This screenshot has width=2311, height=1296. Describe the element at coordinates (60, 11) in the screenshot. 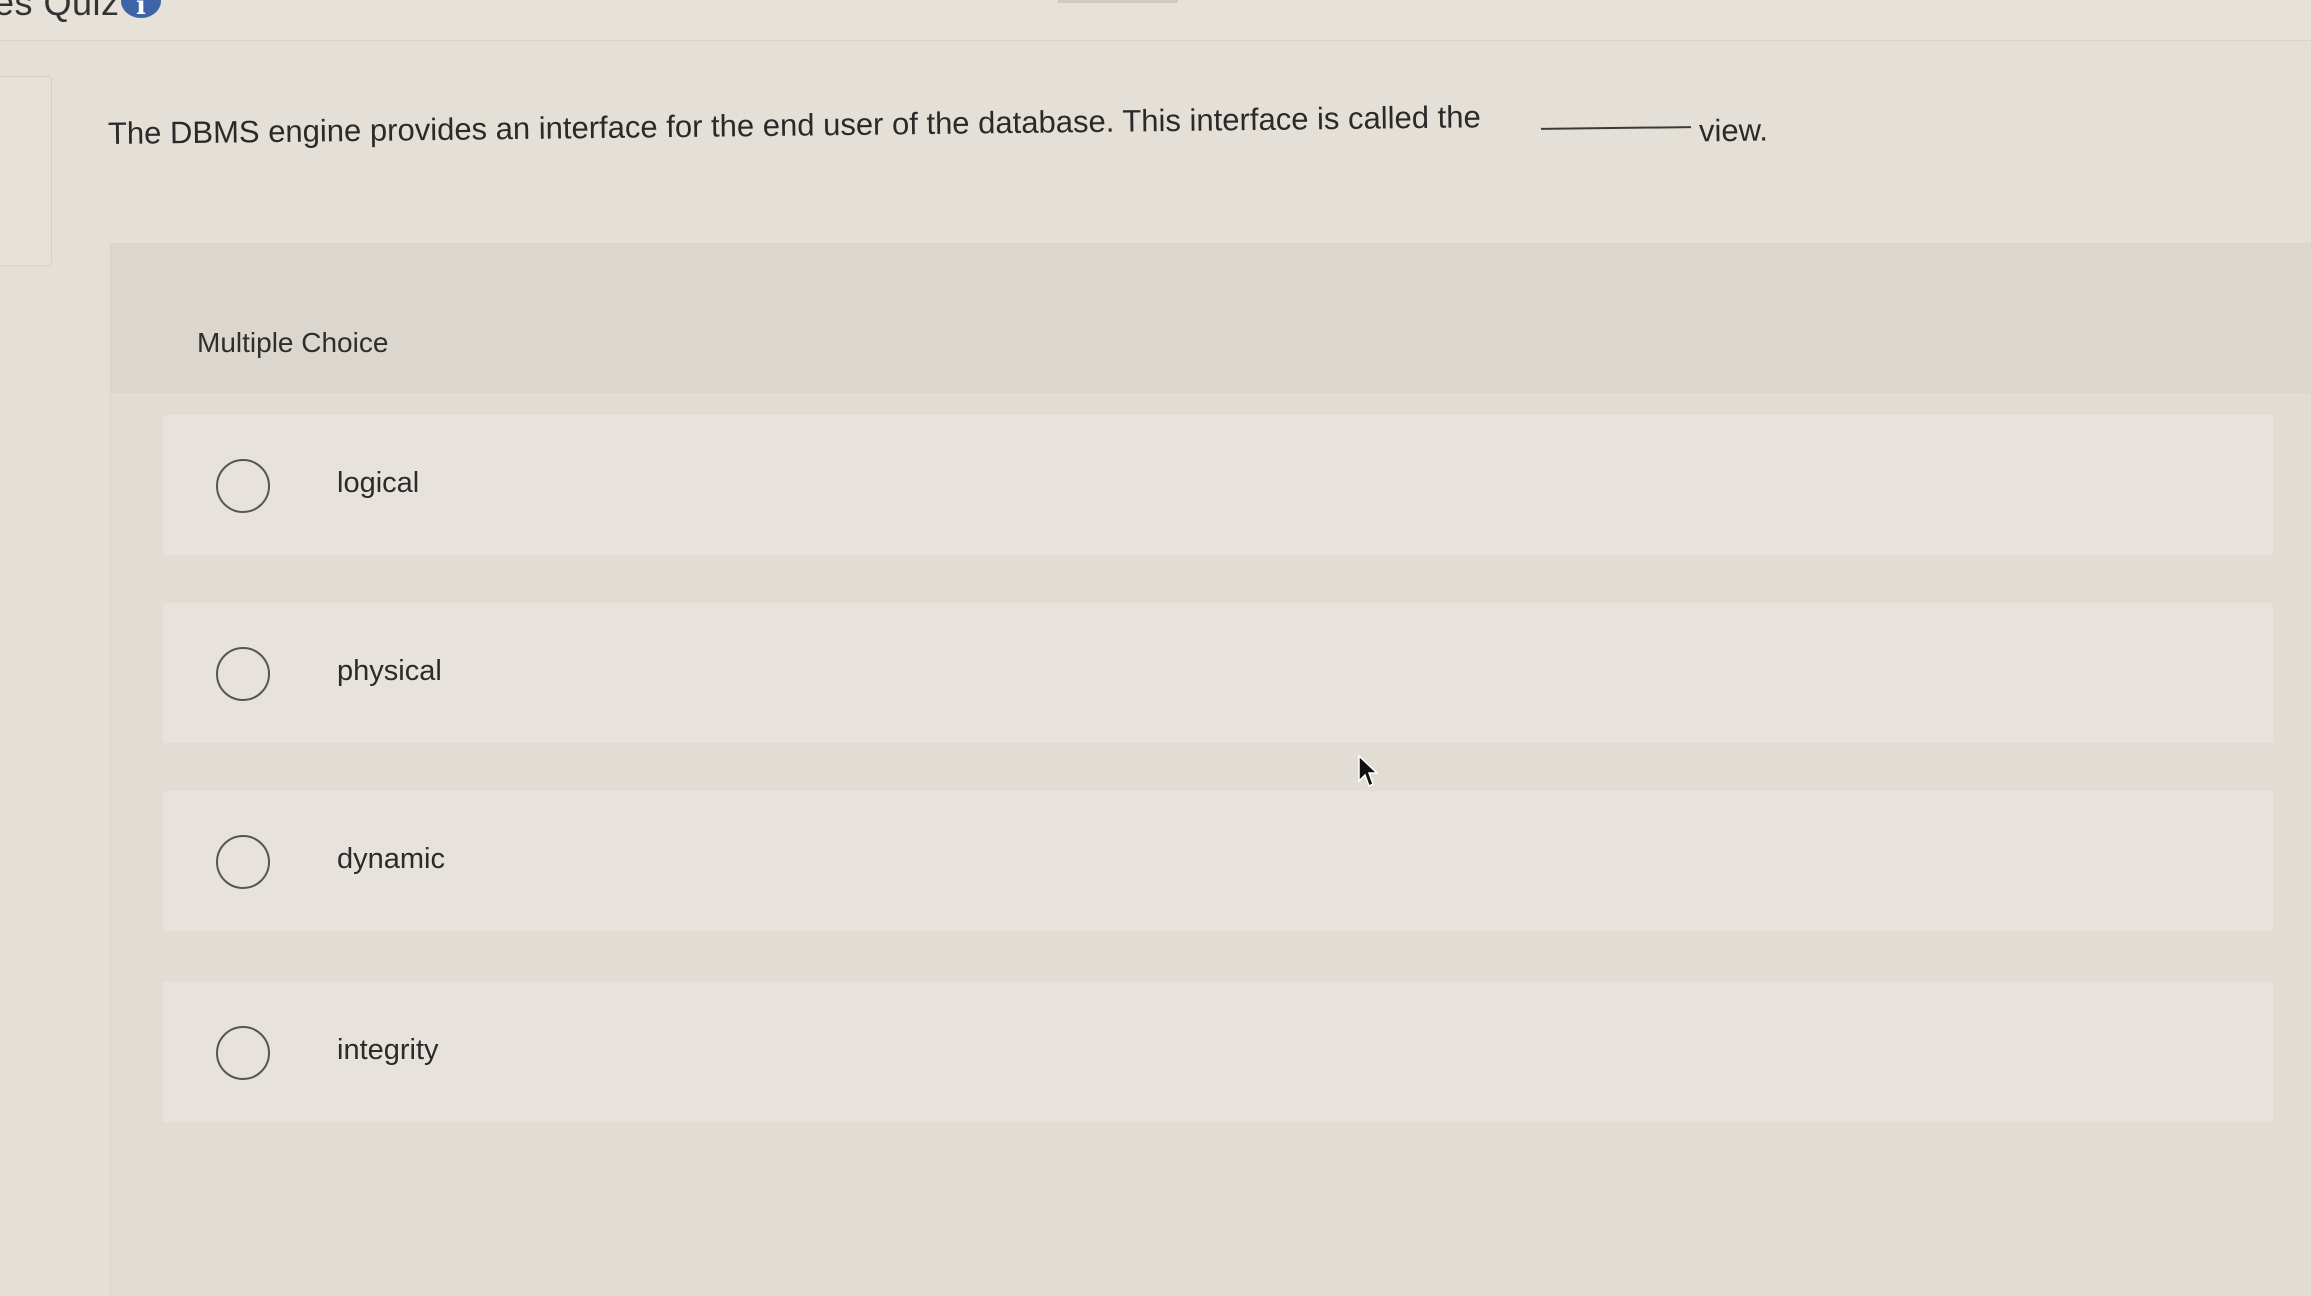

I see `quiz-title: es Quiz` at that location.